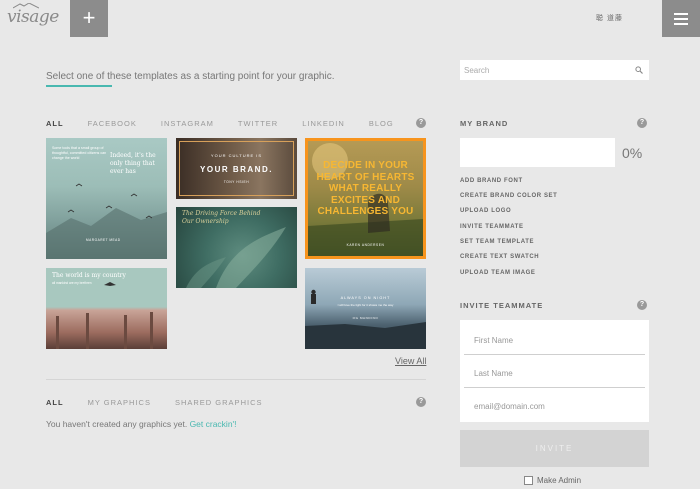 Image resolution: width=700 pixels, height=489 pixels. Describe the element at coordinates (639, 70) in the screenshot. I see `search-icon` at that location.